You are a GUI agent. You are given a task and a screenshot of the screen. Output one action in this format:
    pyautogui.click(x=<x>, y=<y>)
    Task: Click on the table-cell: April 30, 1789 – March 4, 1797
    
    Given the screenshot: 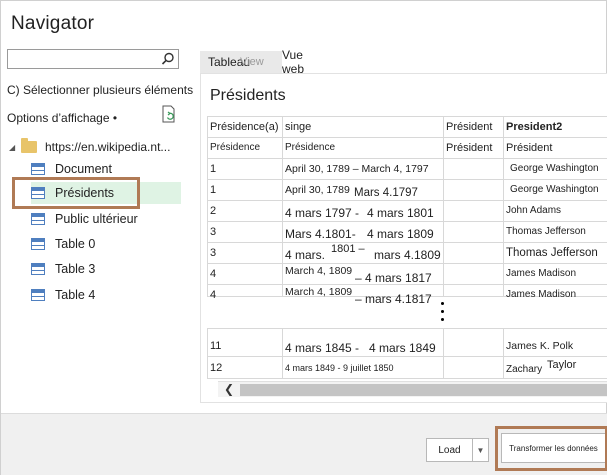 What is the action you would take?
    pyautogui.click(x=357, y=168)
    